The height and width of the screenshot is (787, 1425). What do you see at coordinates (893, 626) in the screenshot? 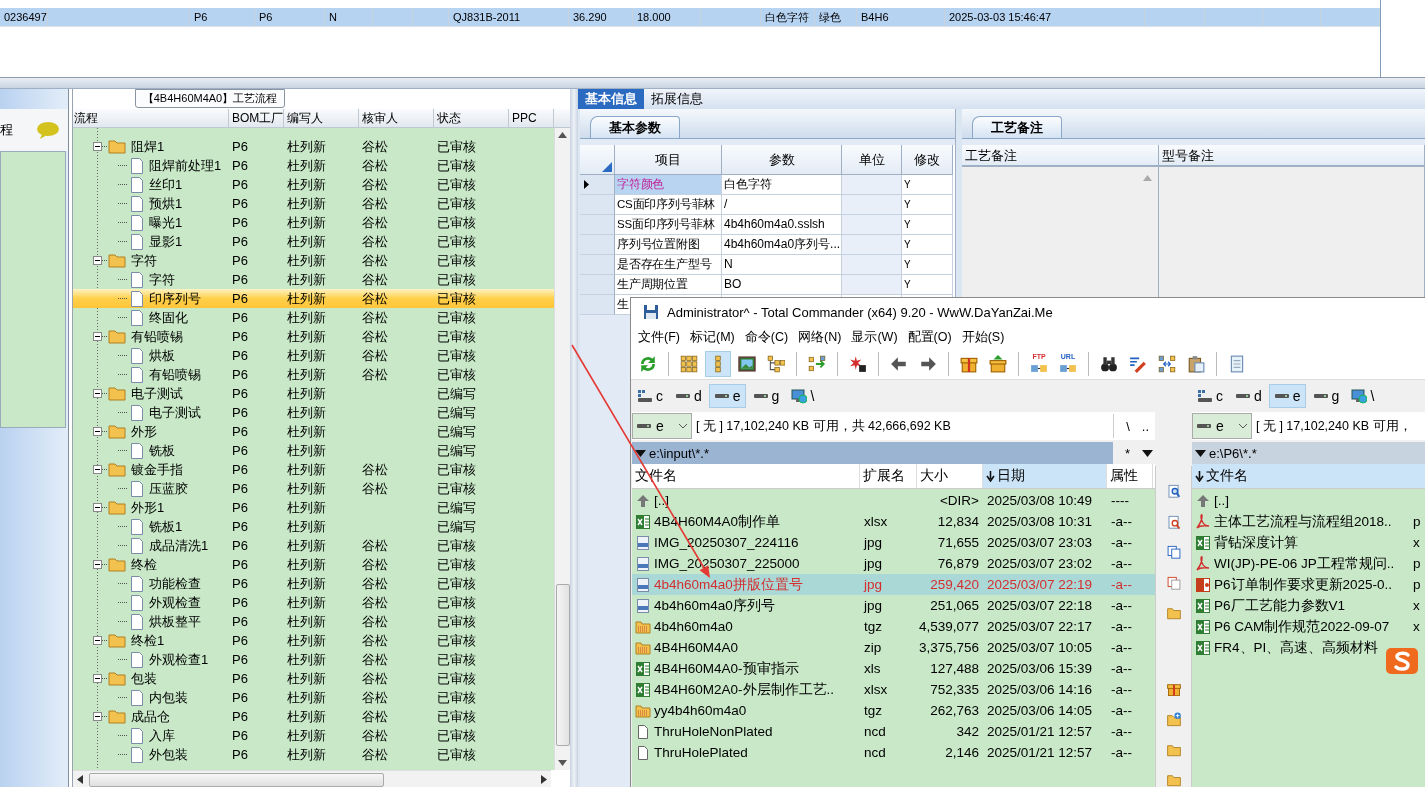
I see `file-row: 4b4h60m4a0 tgz 4,539,077 2025/03/07 22:17 -a--` at bounding box center [893, 626].